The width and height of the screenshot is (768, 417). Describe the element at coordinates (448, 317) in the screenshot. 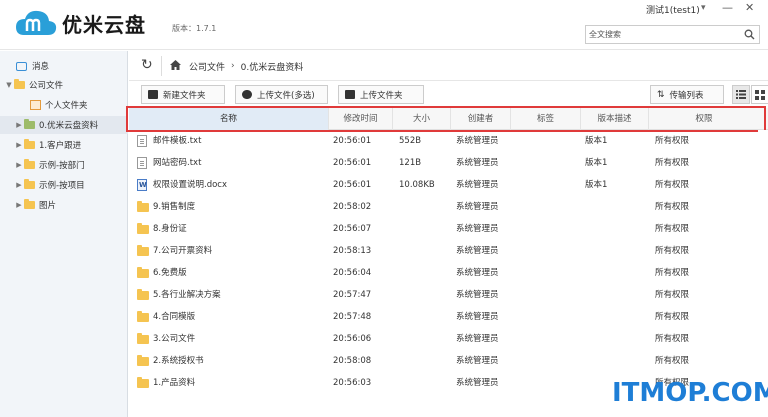

I see `table-row: 4.合同模版 20:57:48 系统管理员 所有权限` at that location.